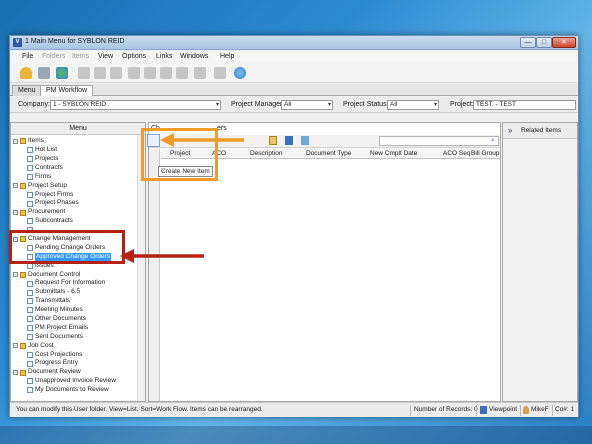 The height and width of the screenshot is (444, 592). I want to click on menu-help: Help, so click(227, 56).